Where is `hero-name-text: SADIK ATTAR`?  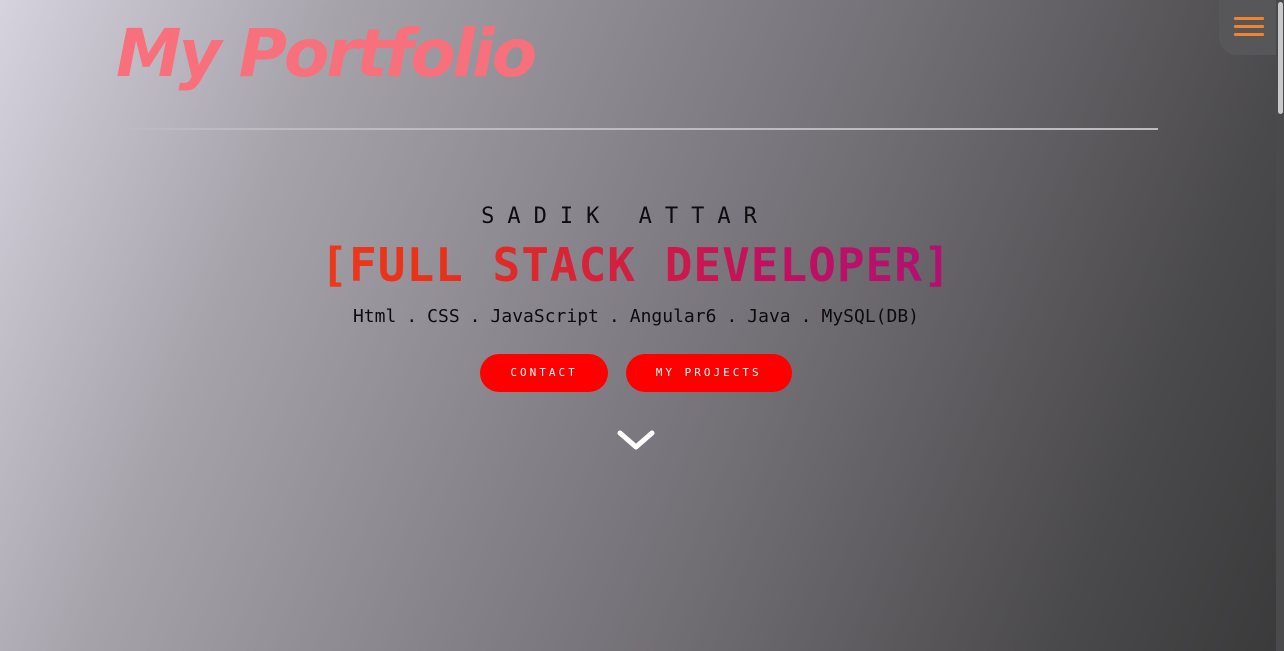
hero-name-text: SADIK ATTAR is located at coordinates (625, 216).